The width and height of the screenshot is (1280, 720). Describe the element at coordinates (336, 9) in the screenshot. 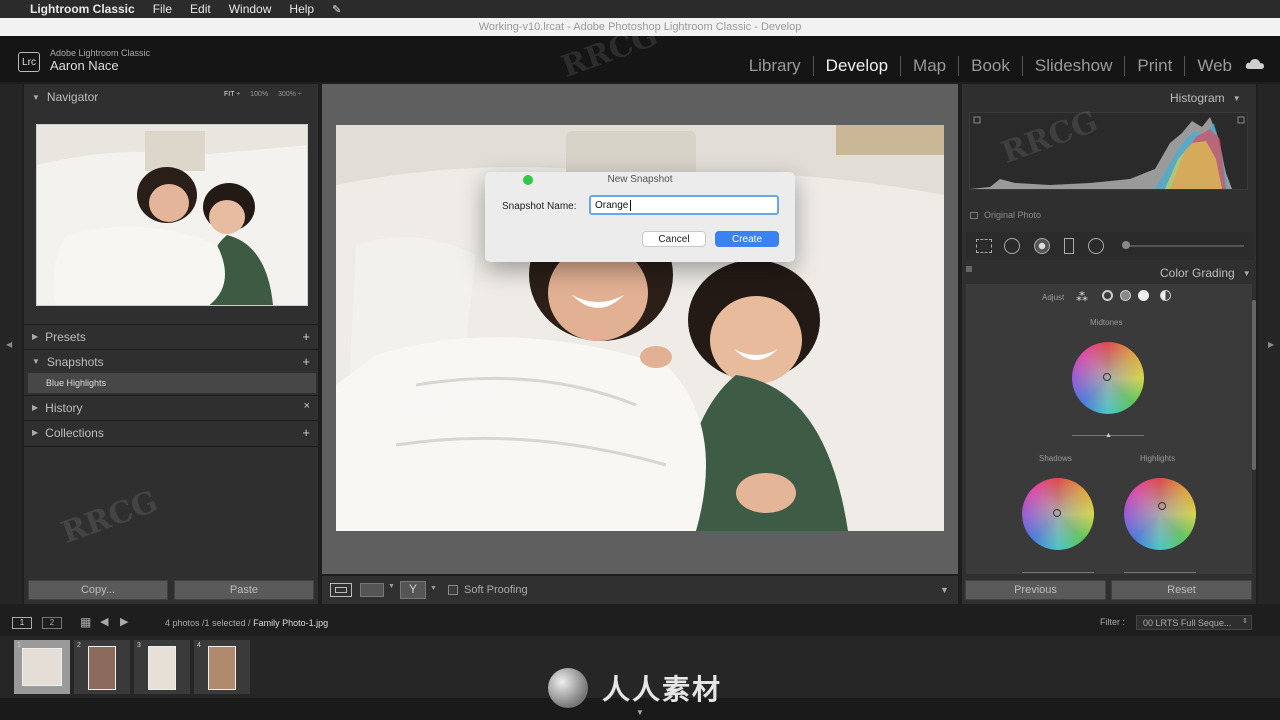

I see `pen-icon: ✎` at that location.